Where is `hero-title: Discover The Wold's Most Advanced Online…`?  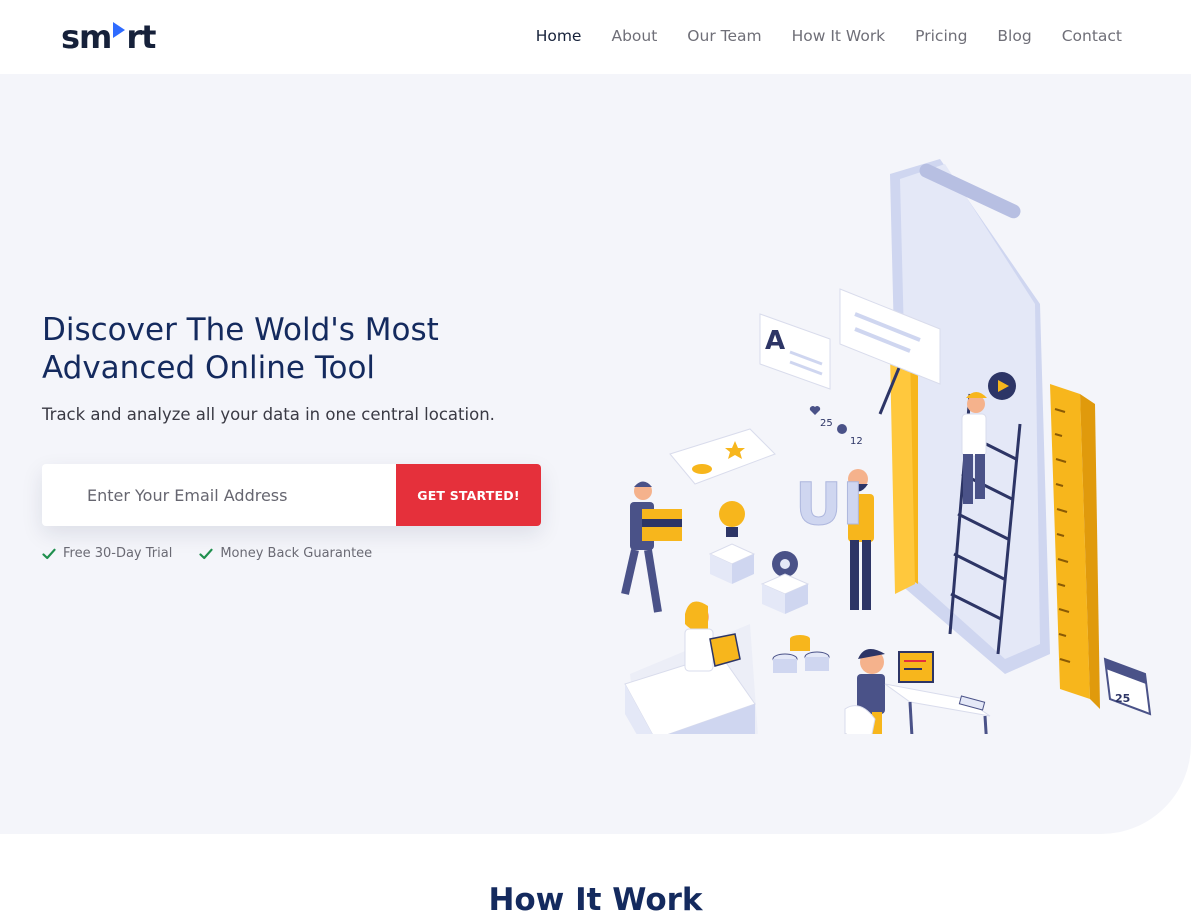
hero-title: Discover The Wold's Most Advanced Online… is located at coordinates (240, 349).